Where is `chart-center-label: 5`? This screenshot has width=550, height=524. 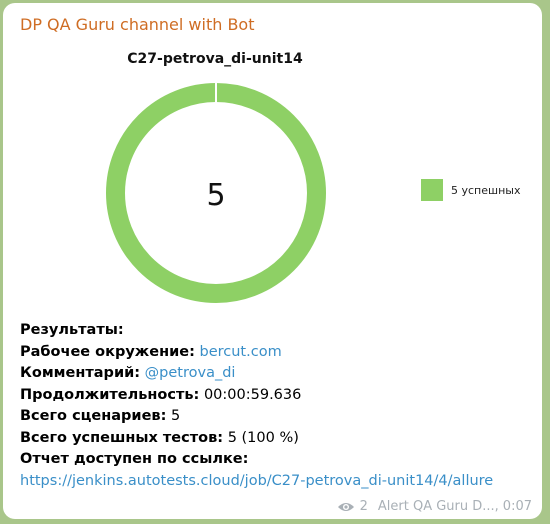
chart-center-label: 5 is located at coordinates (215, 195).